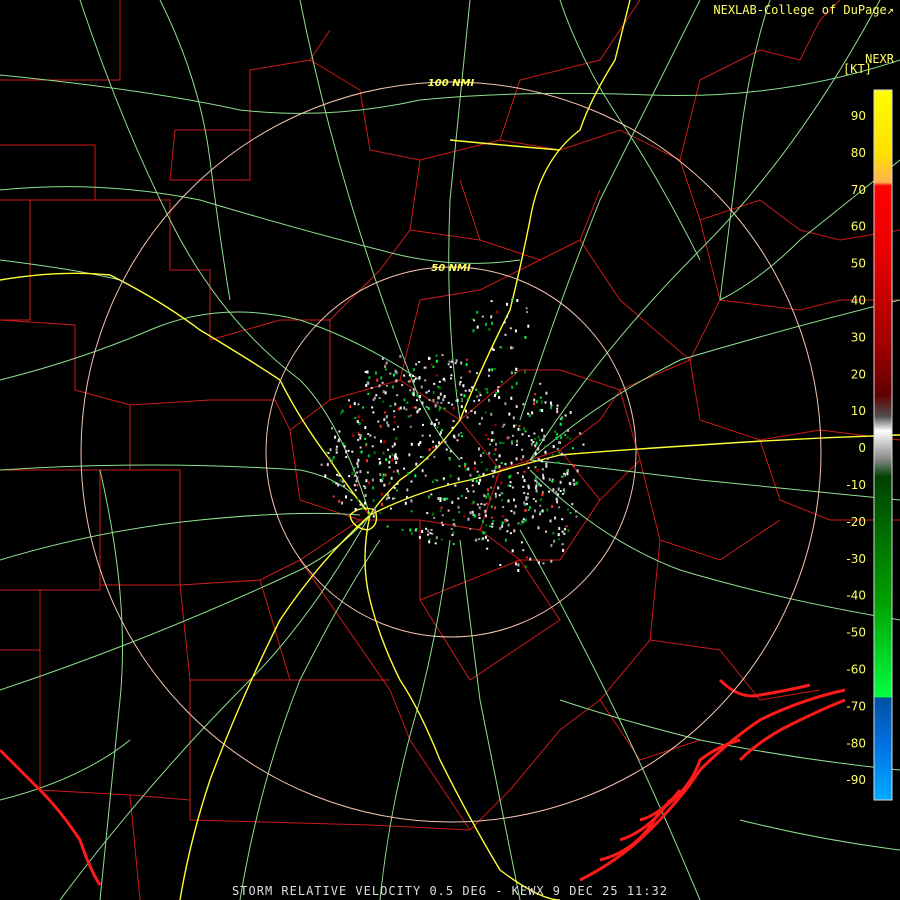 Image resolution: width=900 pixels, height=900 pixels. I want to click on color-scale-tick-label: 40, so click(858, 301).